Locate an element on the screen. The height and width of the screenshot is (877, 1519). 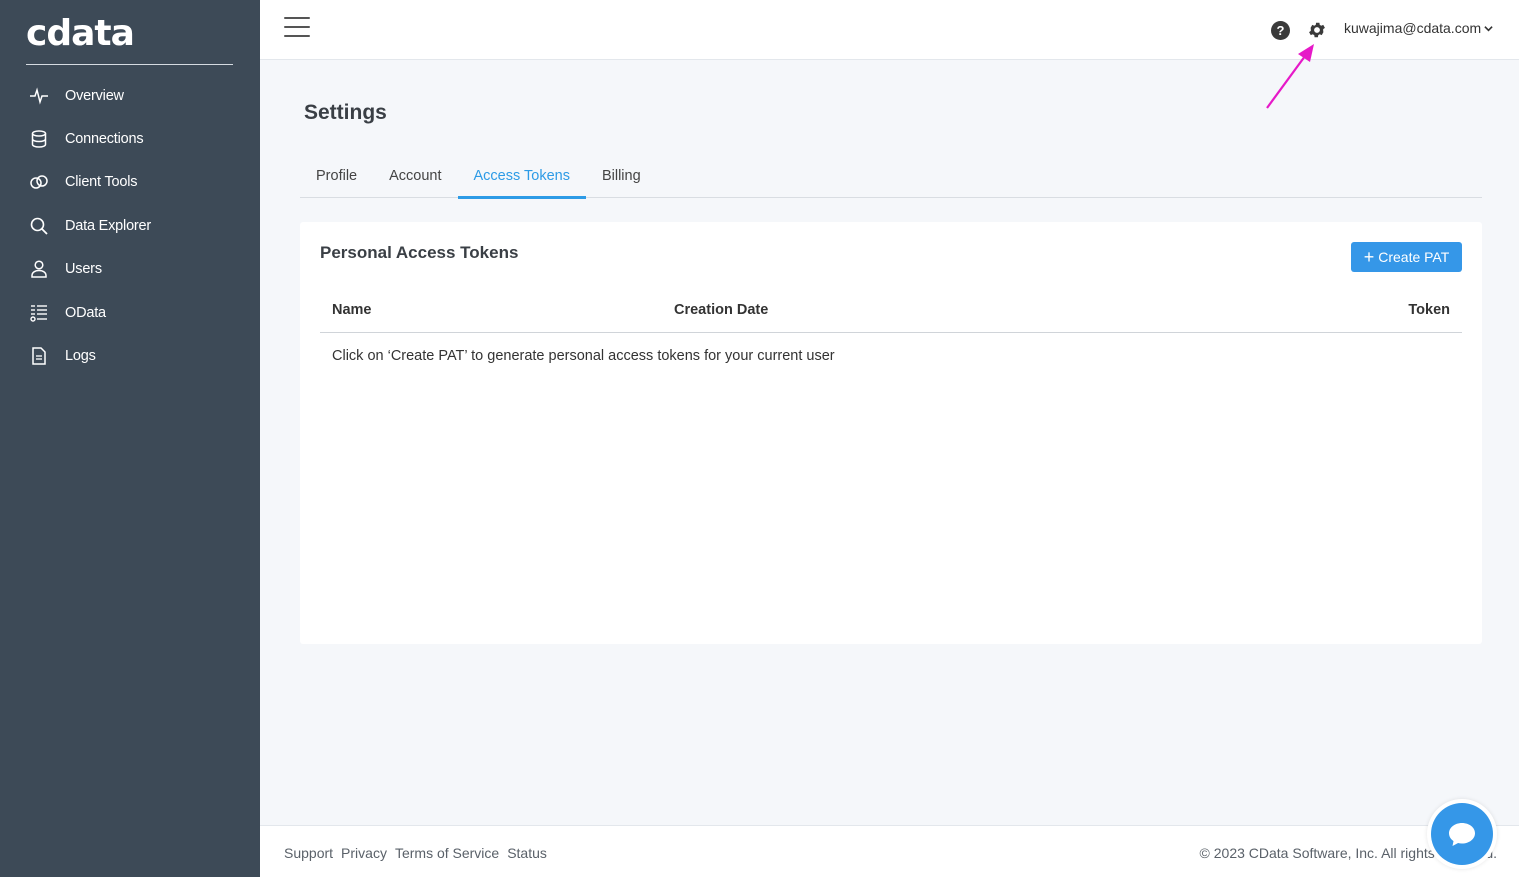
tab-billing: Billing is located at coordinates (621, 178).